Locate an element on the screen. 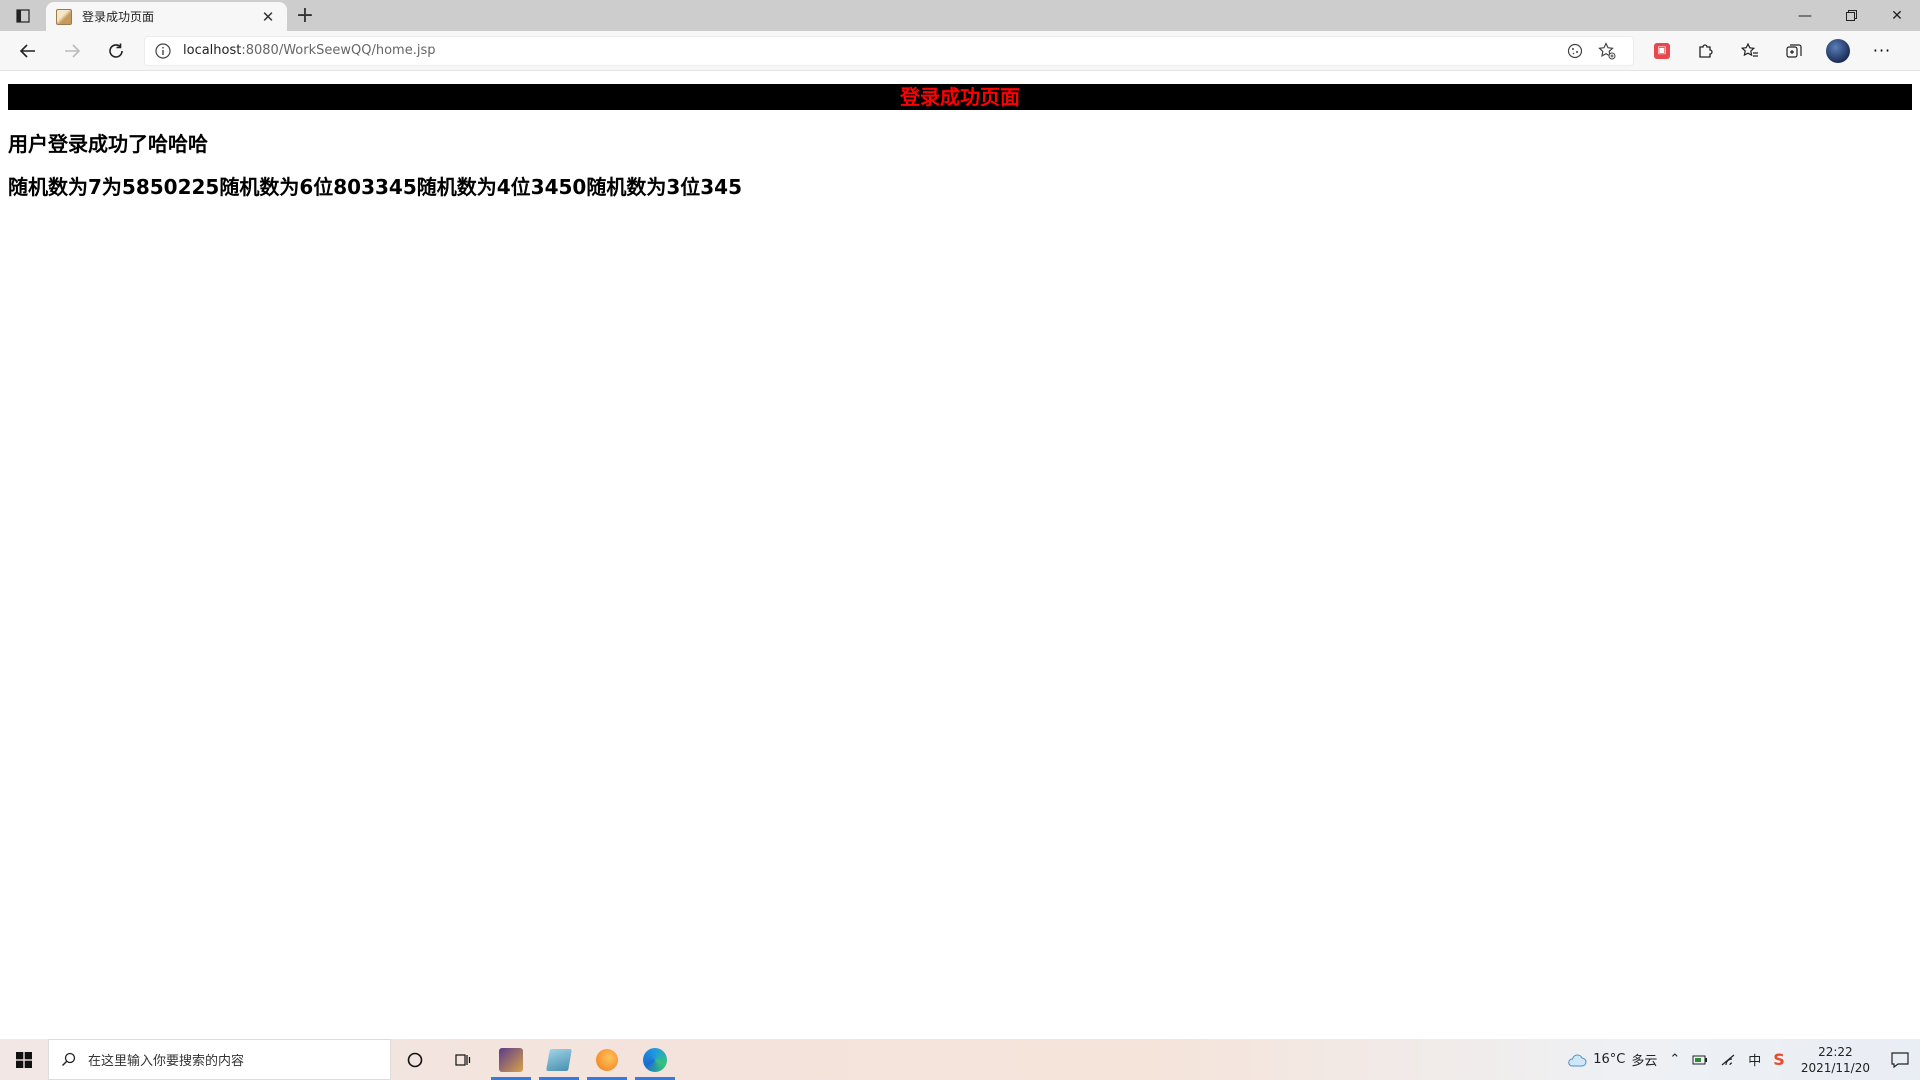 The width and height of the screenshot is (1920, 1080). taskbar-edge is located at coordinates (655, 1059).